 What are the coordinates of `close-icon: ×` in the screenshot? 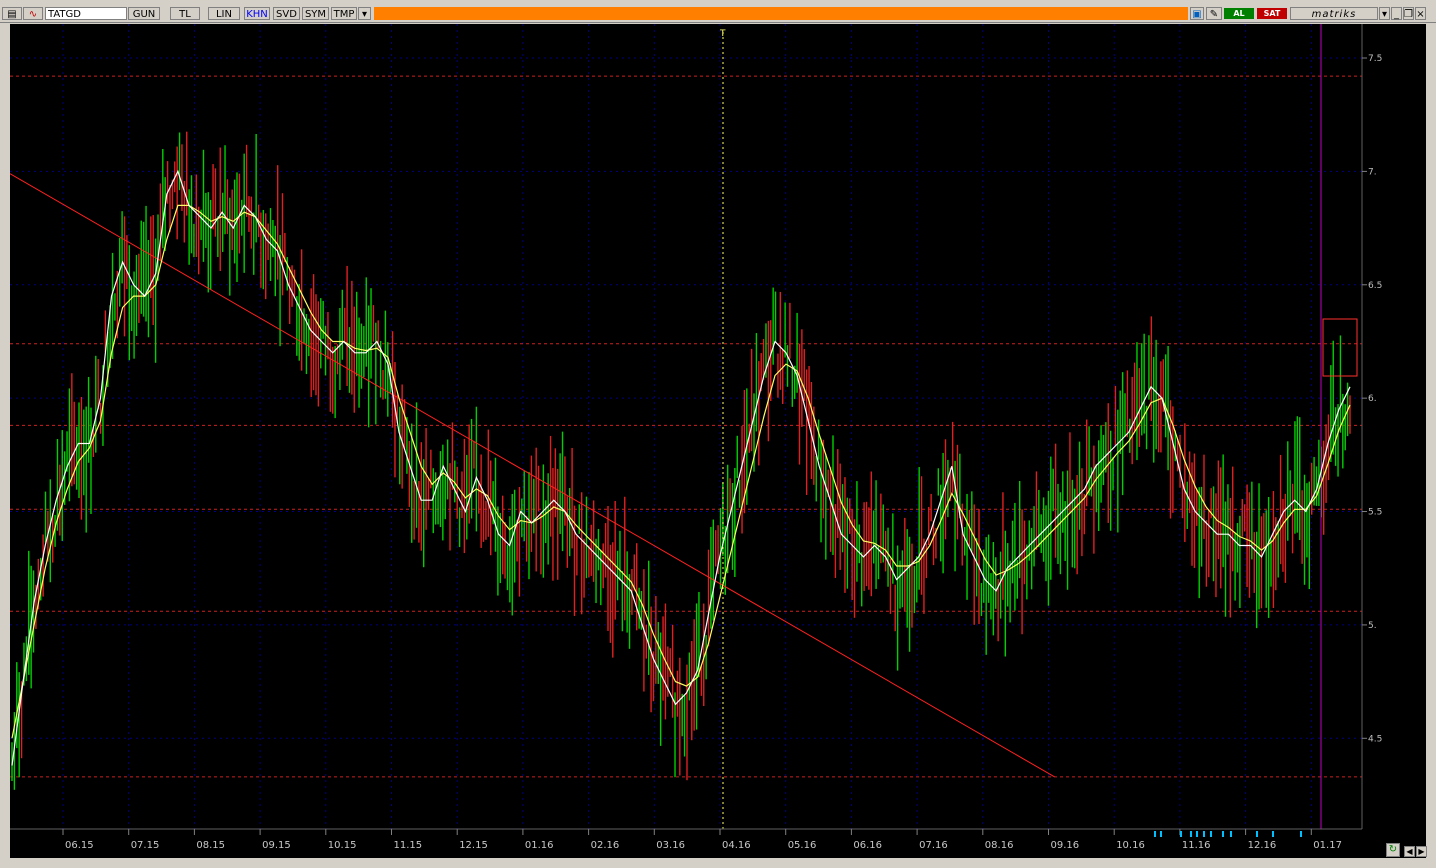 It's located at (1420, 13).